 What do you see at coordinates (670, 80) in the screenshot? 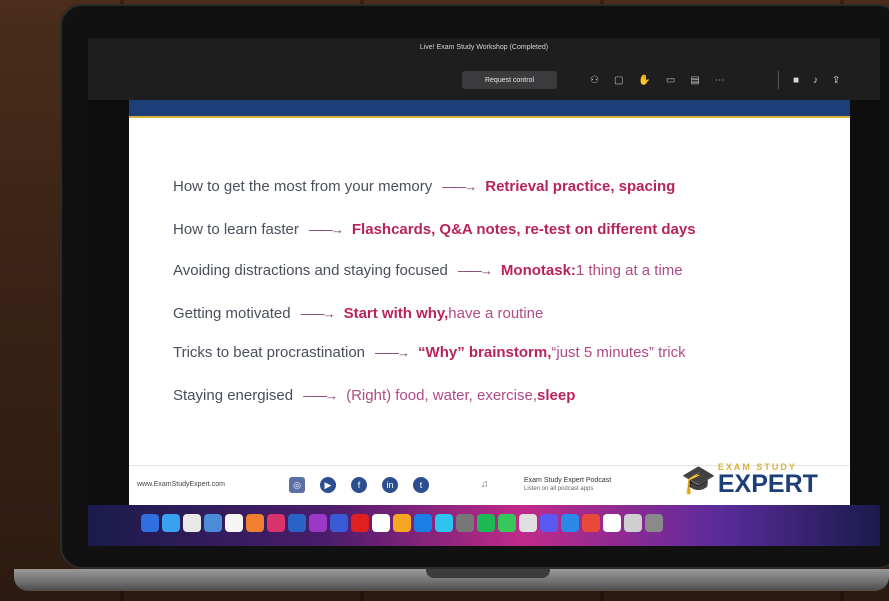
I see `view-icon: ▭` at bounding box center [670, 80].